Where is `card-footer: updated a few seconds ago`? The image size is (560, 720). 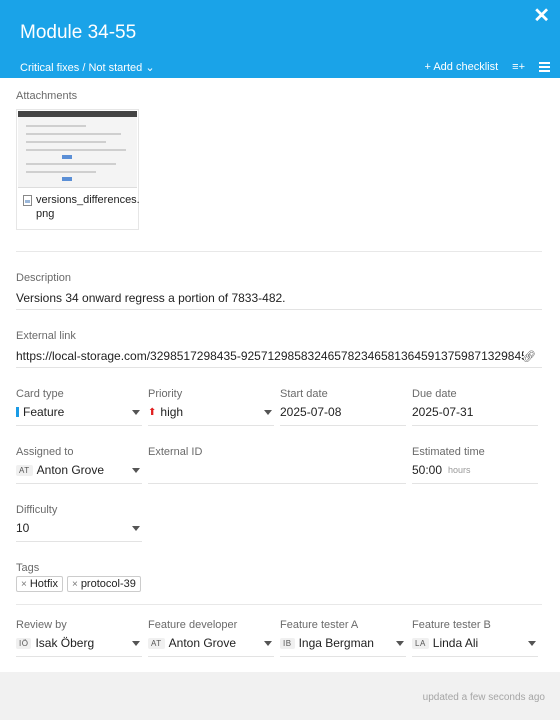 card-footer: updated a few seconds ago is located at coordinates (280, 696).